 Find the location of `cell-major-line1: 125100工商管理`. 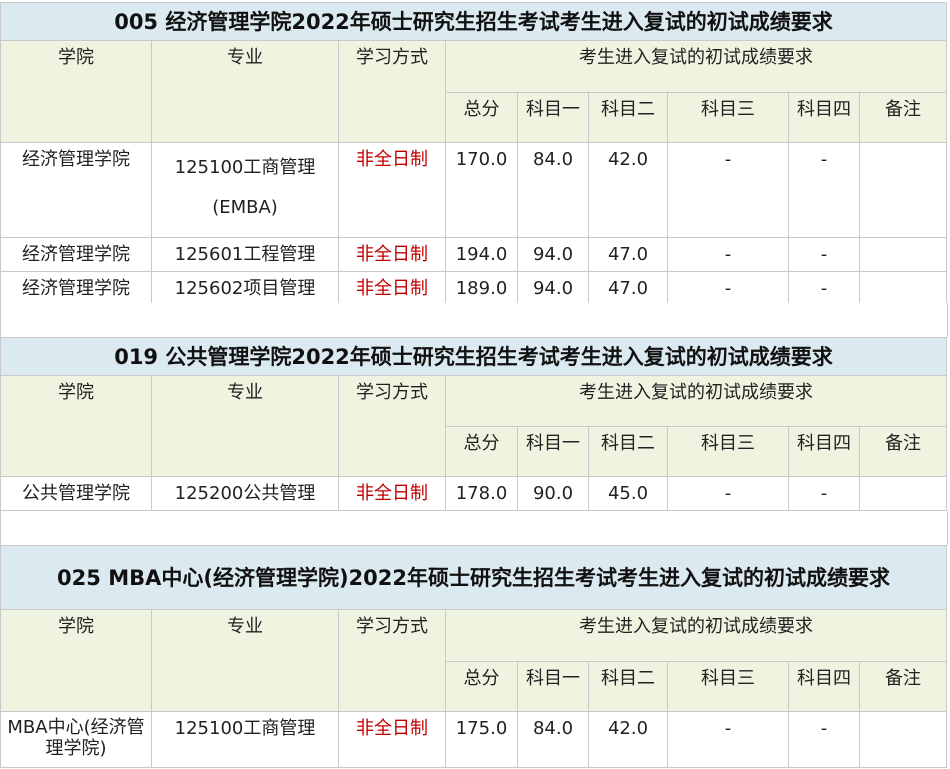

cell-major-line1: 125100工商管理 is located at coordinates (245, 167).